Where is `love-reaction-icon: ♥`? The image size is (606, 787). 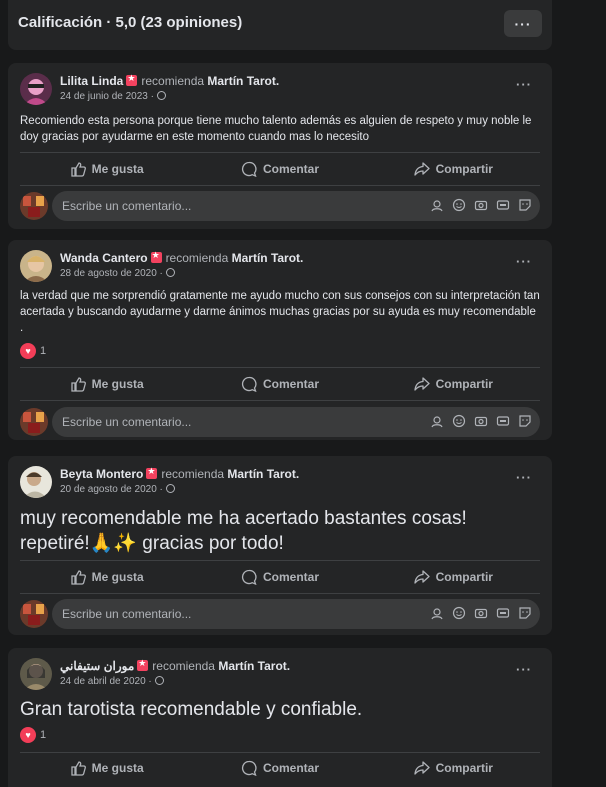 love-reaction-icon: ♥ is located at coordinates (28, 735).